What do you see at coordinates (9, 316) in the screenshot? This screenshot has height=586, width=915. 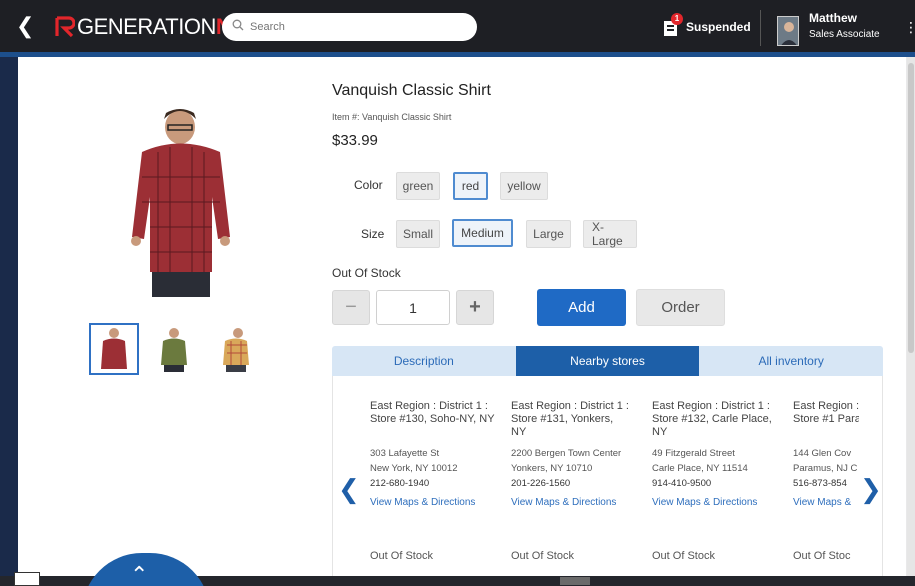 I see `side-panel-edge` at bounding box center [9, 316].